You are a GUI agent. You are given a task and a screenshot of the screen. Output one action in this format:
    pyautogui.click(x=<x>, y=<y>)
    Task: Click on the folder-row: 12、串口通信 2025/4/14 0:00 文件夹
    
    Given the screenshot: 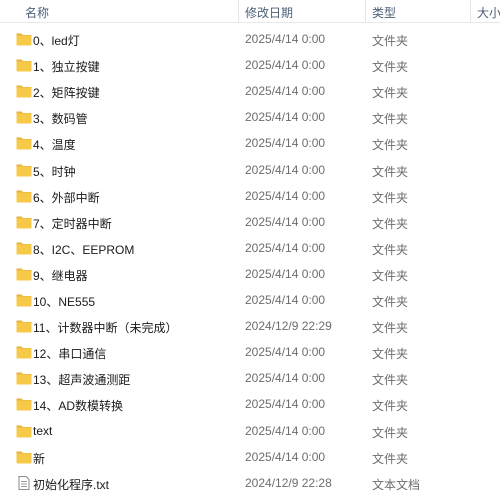 What is the action you would take?
    pyautogui.click(x=250, y=352)
    